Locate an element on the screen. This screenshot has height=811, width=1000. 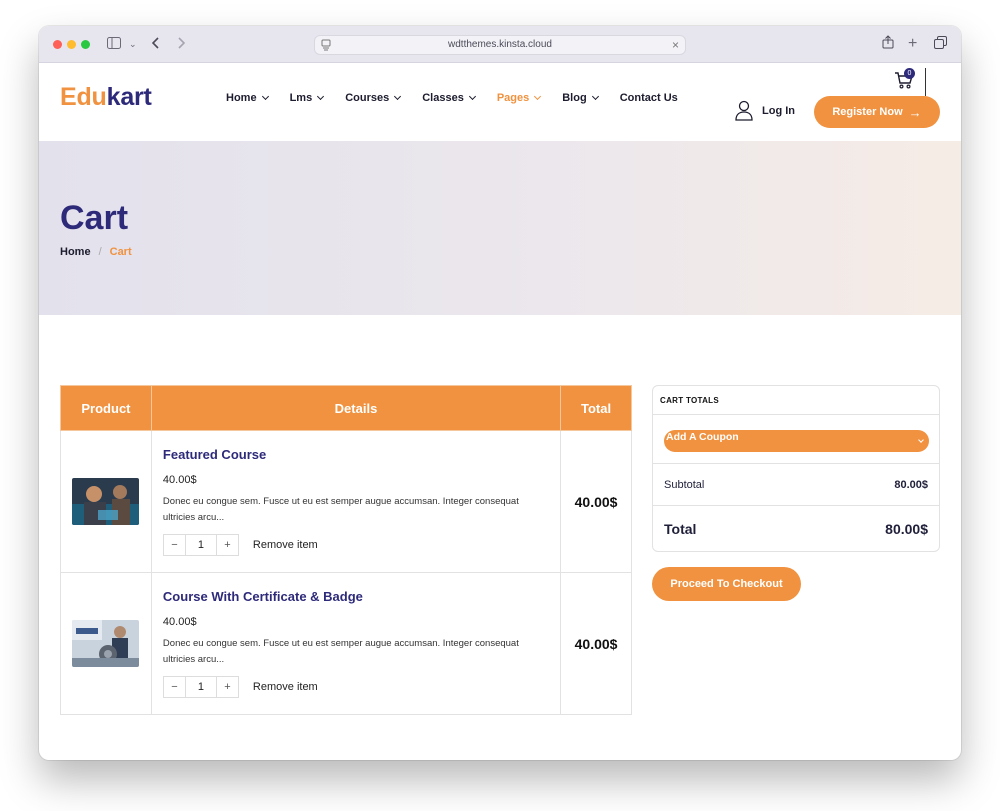
proceed-to-checkout-button: Proceed To Checkout is located at coordinates (726, 584).